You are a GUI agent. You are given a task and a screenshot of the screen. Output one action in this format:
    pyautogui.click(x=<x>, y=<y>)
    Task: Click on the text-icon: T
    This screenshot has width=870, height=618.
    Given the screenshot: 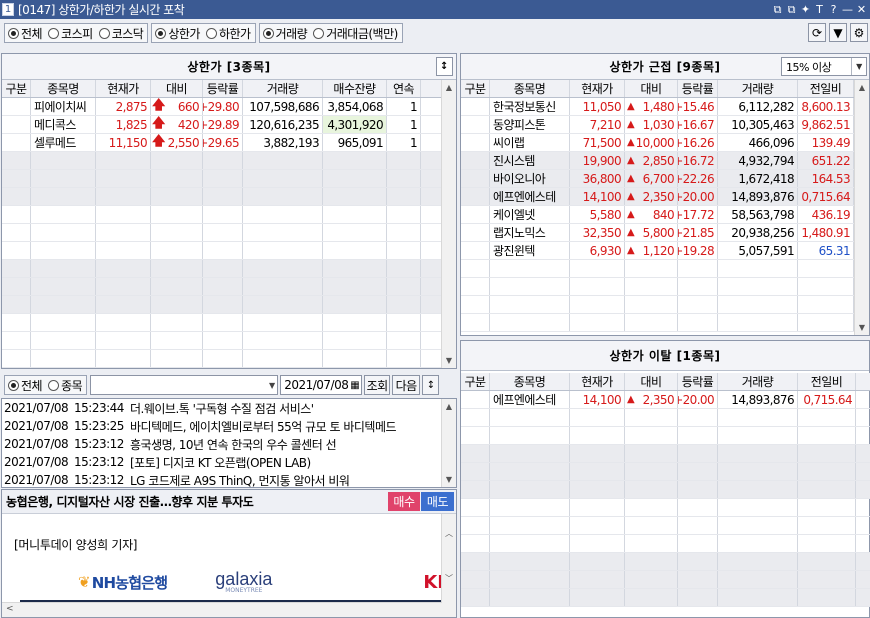 What is the action you would take?
    pyautogui.click(x=819, y=9)
    